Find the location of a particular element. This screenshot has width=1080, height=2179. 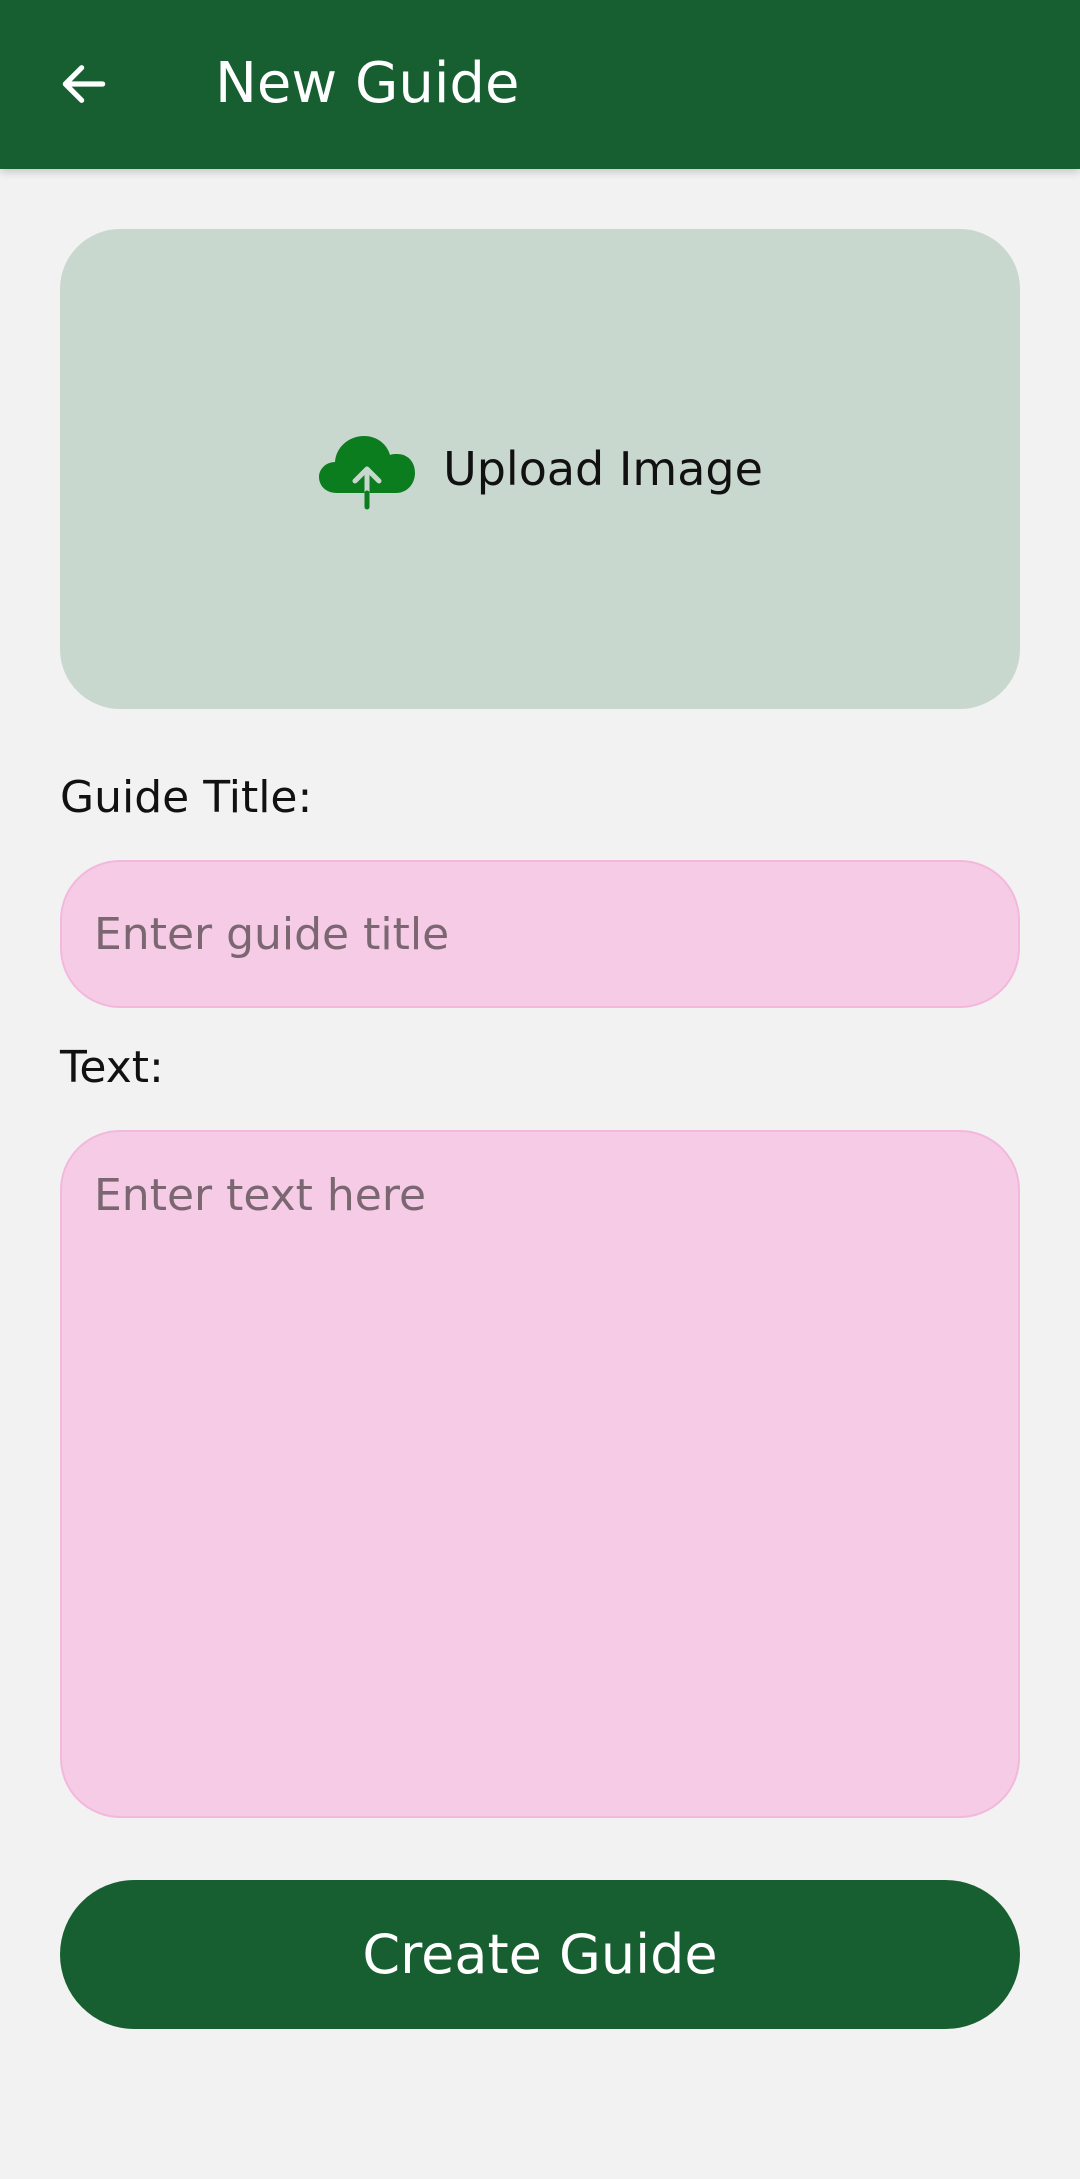

arrow-left-icon is located at coordinates (84, 84).